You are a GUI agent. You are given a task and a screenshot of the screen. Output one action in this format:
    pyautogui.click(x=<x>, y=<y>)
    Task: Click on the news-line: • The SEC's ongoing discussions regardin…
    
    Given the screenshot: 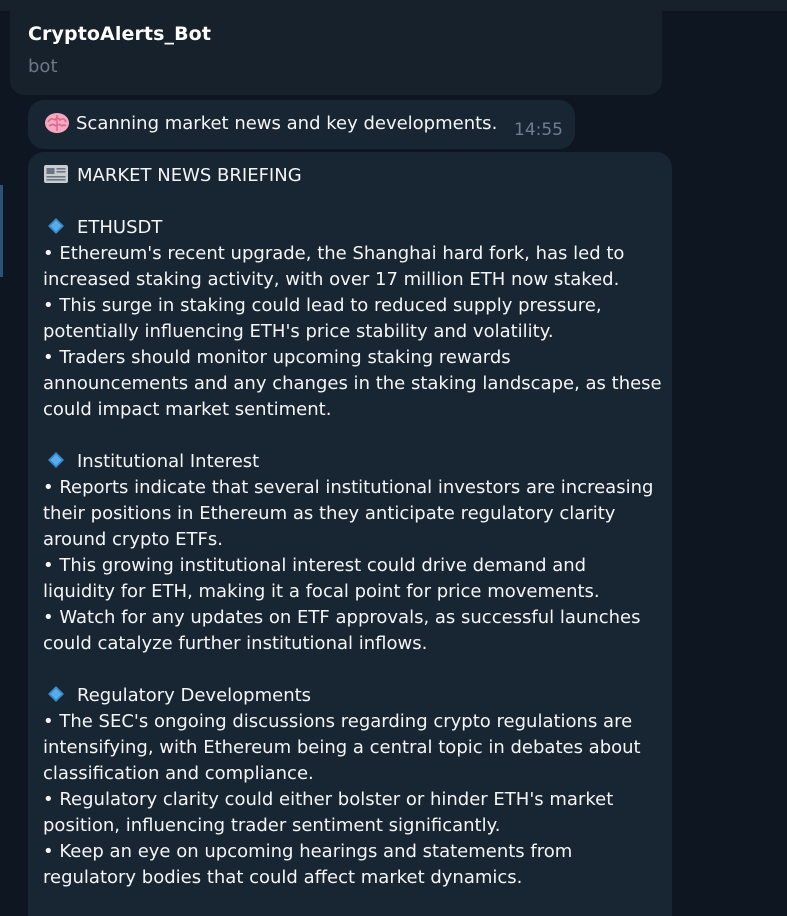 What is the action you would take?
    pyautogui.click(x=338, y=721)
    